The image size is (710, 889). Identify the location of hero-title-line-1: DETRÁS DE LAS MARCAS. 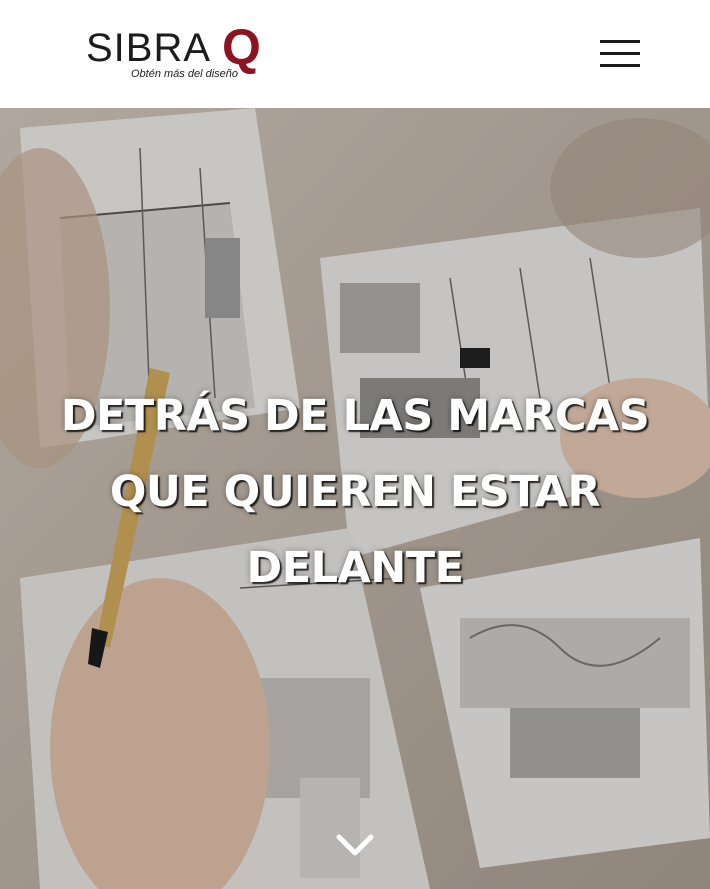
(355, 416).